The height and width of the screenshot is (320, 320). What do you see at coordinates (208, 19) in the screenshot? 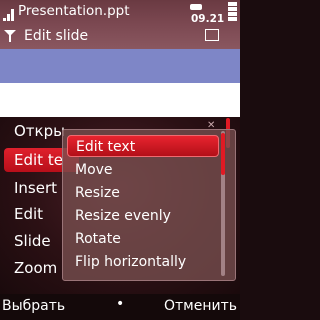
I see `clock: 09.21` at bounding box center [208, 19].